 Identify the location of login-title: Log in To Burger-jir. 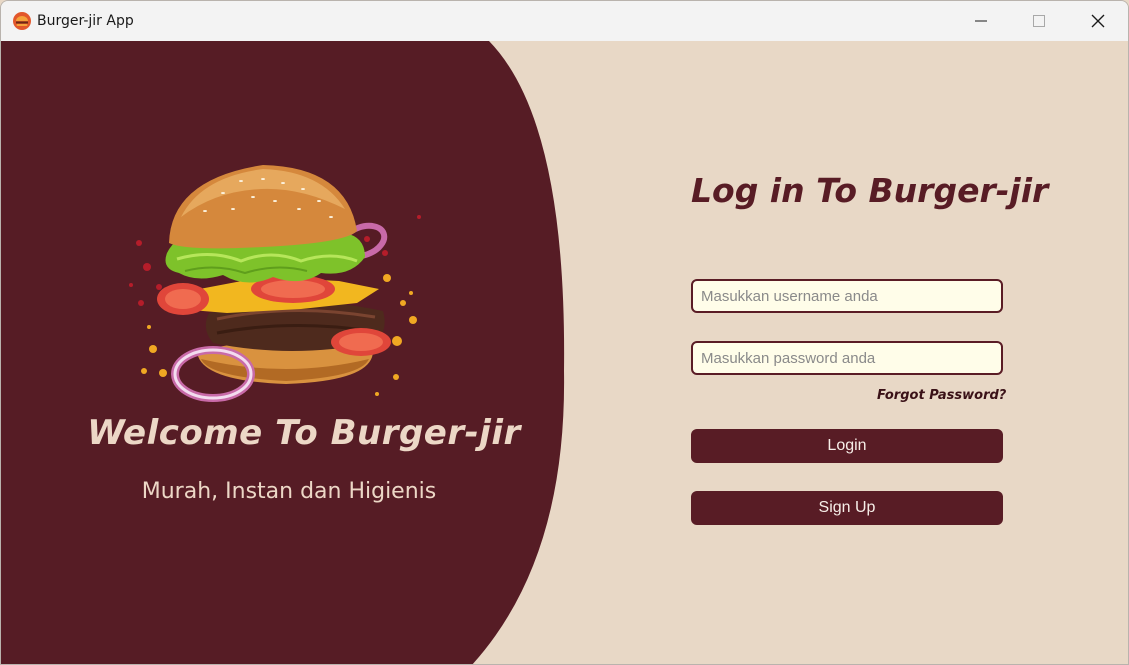
(870, 190).